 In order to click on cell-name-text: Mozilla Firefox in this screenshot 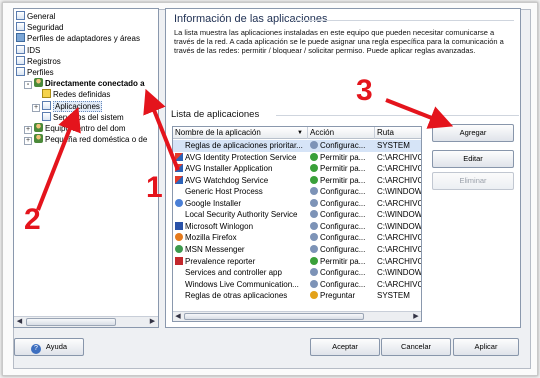, I will do `click(211, 238)`.